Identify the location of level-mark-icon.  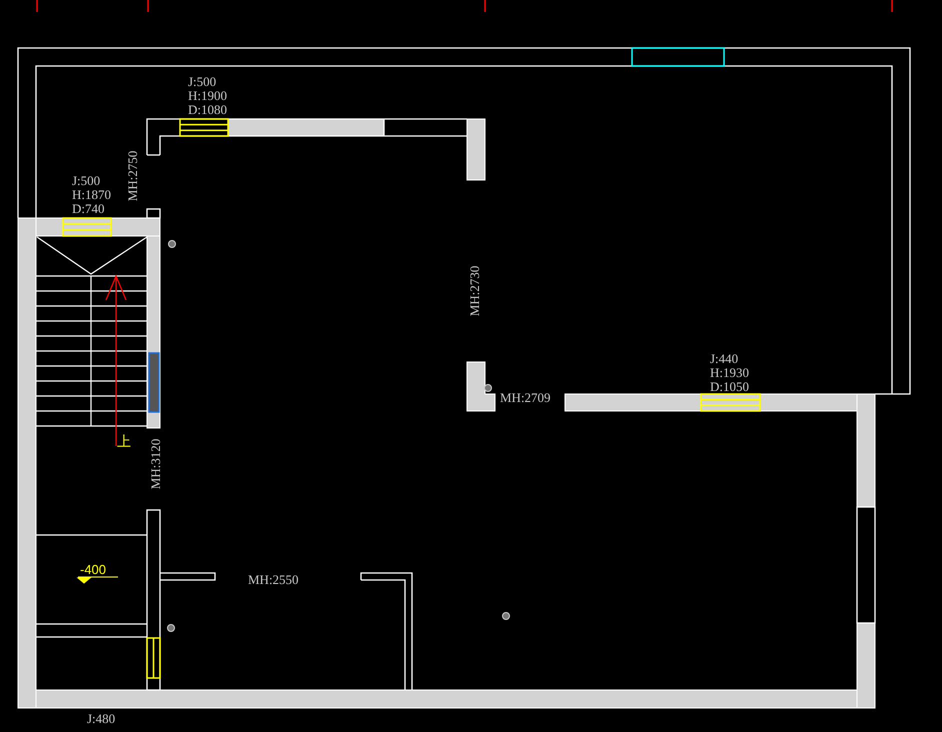
(97, 580).